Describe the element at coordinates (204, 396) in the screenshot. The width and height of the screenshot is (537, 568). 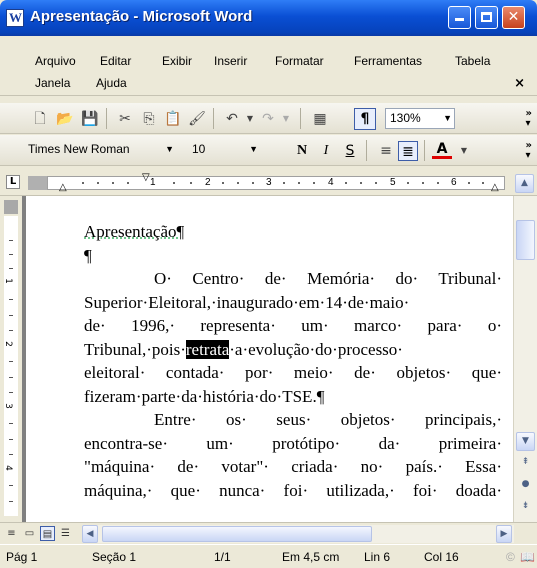
I see `doc-line: fizeram·parte·da·história·do·TSE.¶` at that location.